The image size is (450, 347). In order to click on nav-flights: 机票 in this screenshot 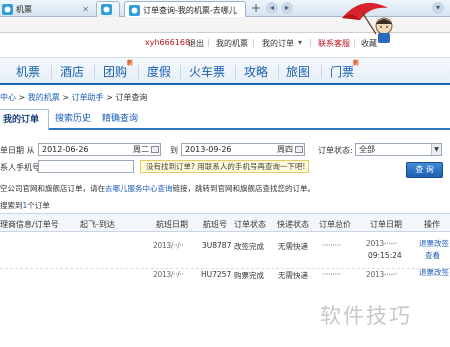, I will do `click(28, 71)`.